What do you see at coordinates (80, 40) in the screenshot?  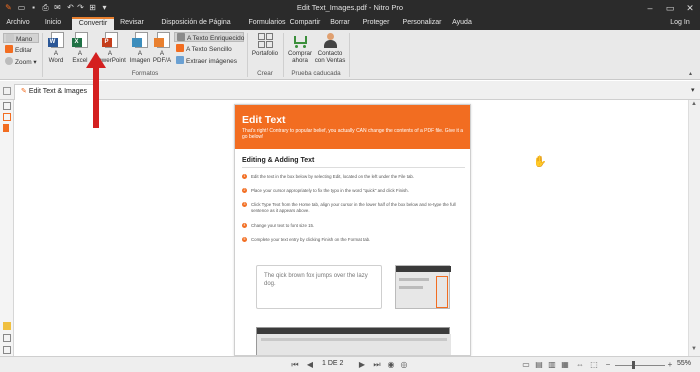 I see `excel-file-icon: X` at bounding box center [80, 40].